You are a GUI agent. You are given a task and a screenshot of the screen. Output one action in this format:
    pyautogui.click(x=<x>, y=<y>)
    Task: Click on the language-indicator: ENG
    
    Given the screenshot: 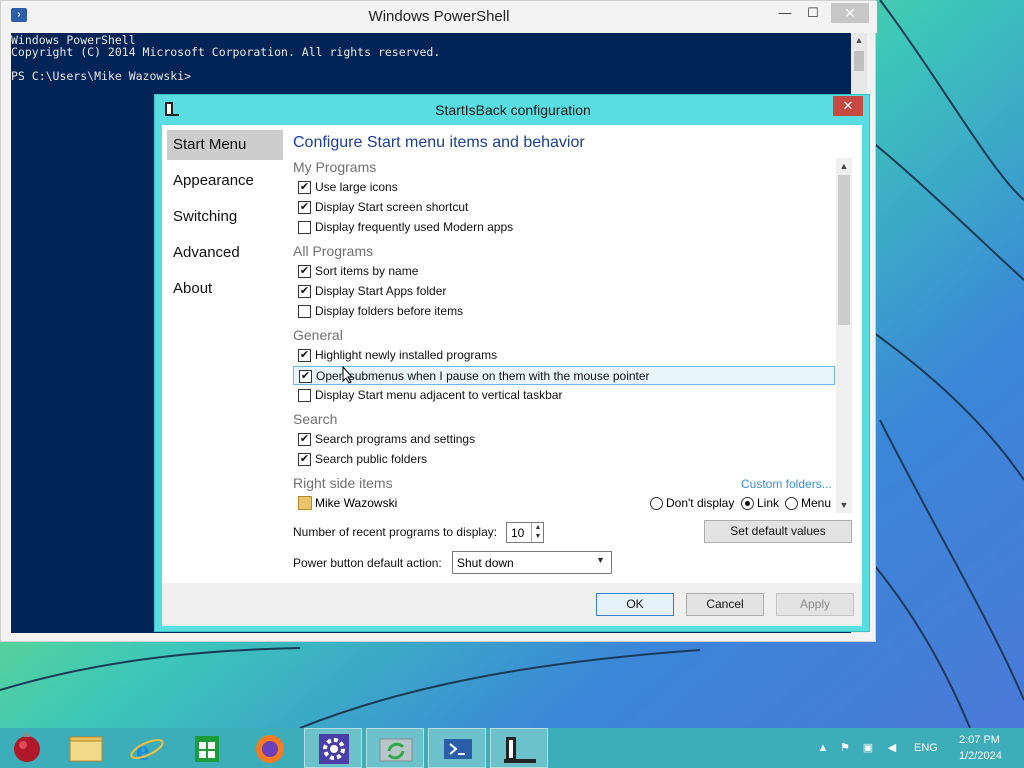 What is the action you would take?
    pyautogui.click(x=926, y=748)
    